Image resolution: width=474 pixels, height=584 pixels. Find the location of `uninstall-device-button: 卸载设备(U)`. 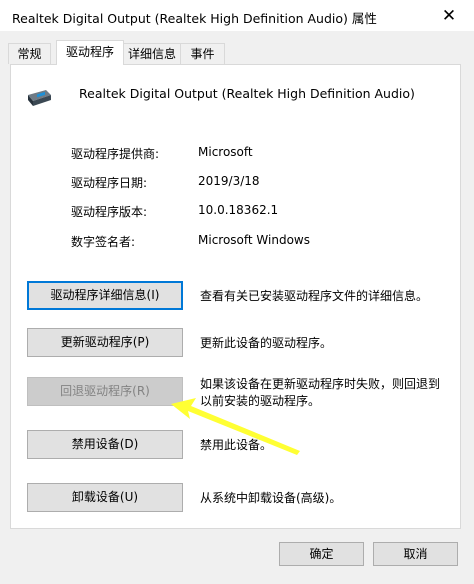

uninstall-device-button: 卸载设备(U) is located at coordinates (105, 497).